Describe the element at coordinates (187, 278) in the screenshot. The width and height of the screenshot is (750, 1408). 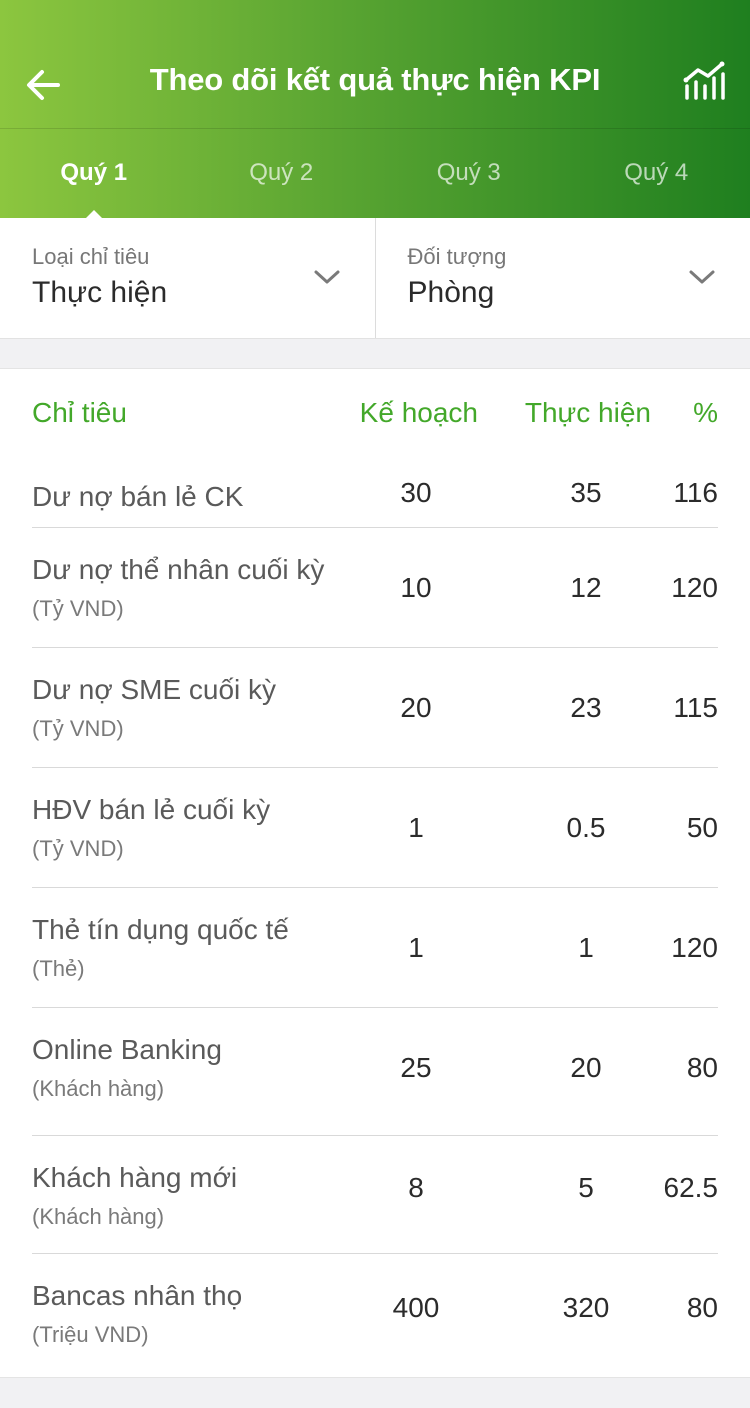
I see `indicator-type-dropdown: Loại chỉ tiêu Thực hiện` at that location.